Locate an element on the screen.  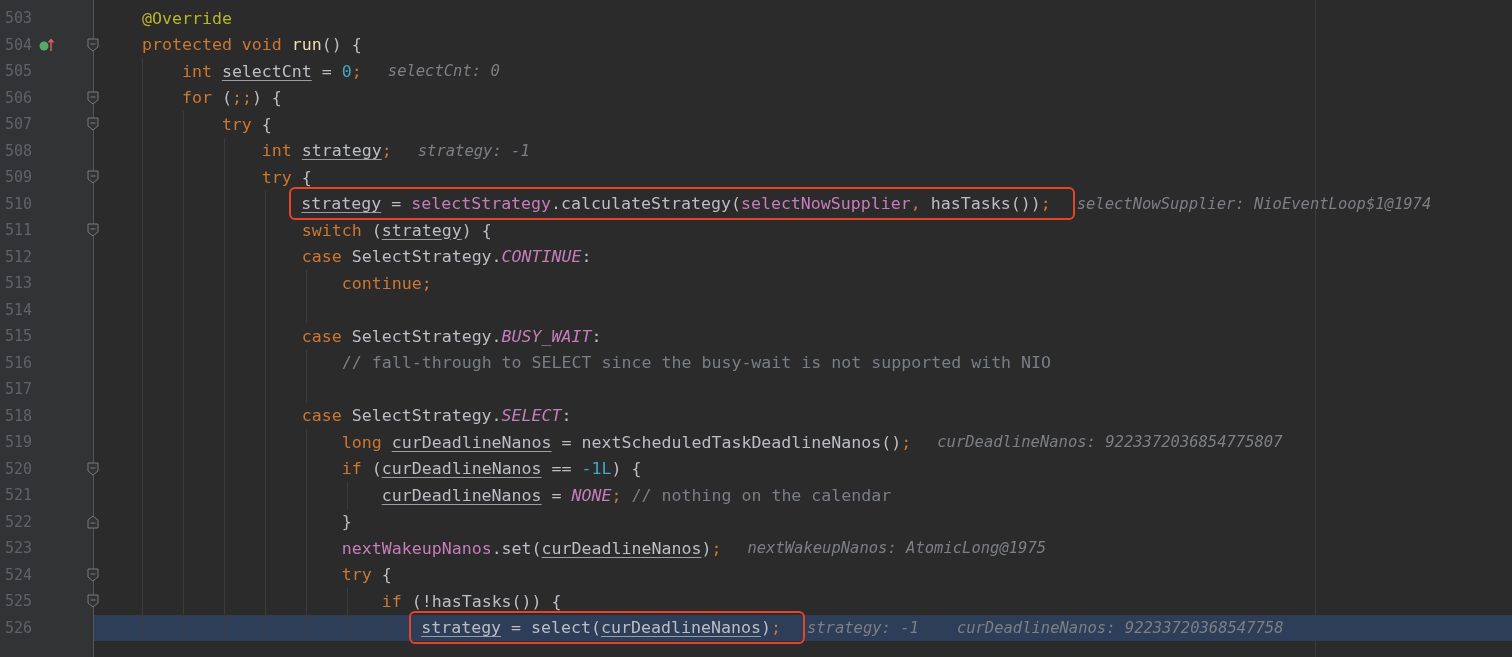
number-literal: 0 is located at coordinates (346, 71).